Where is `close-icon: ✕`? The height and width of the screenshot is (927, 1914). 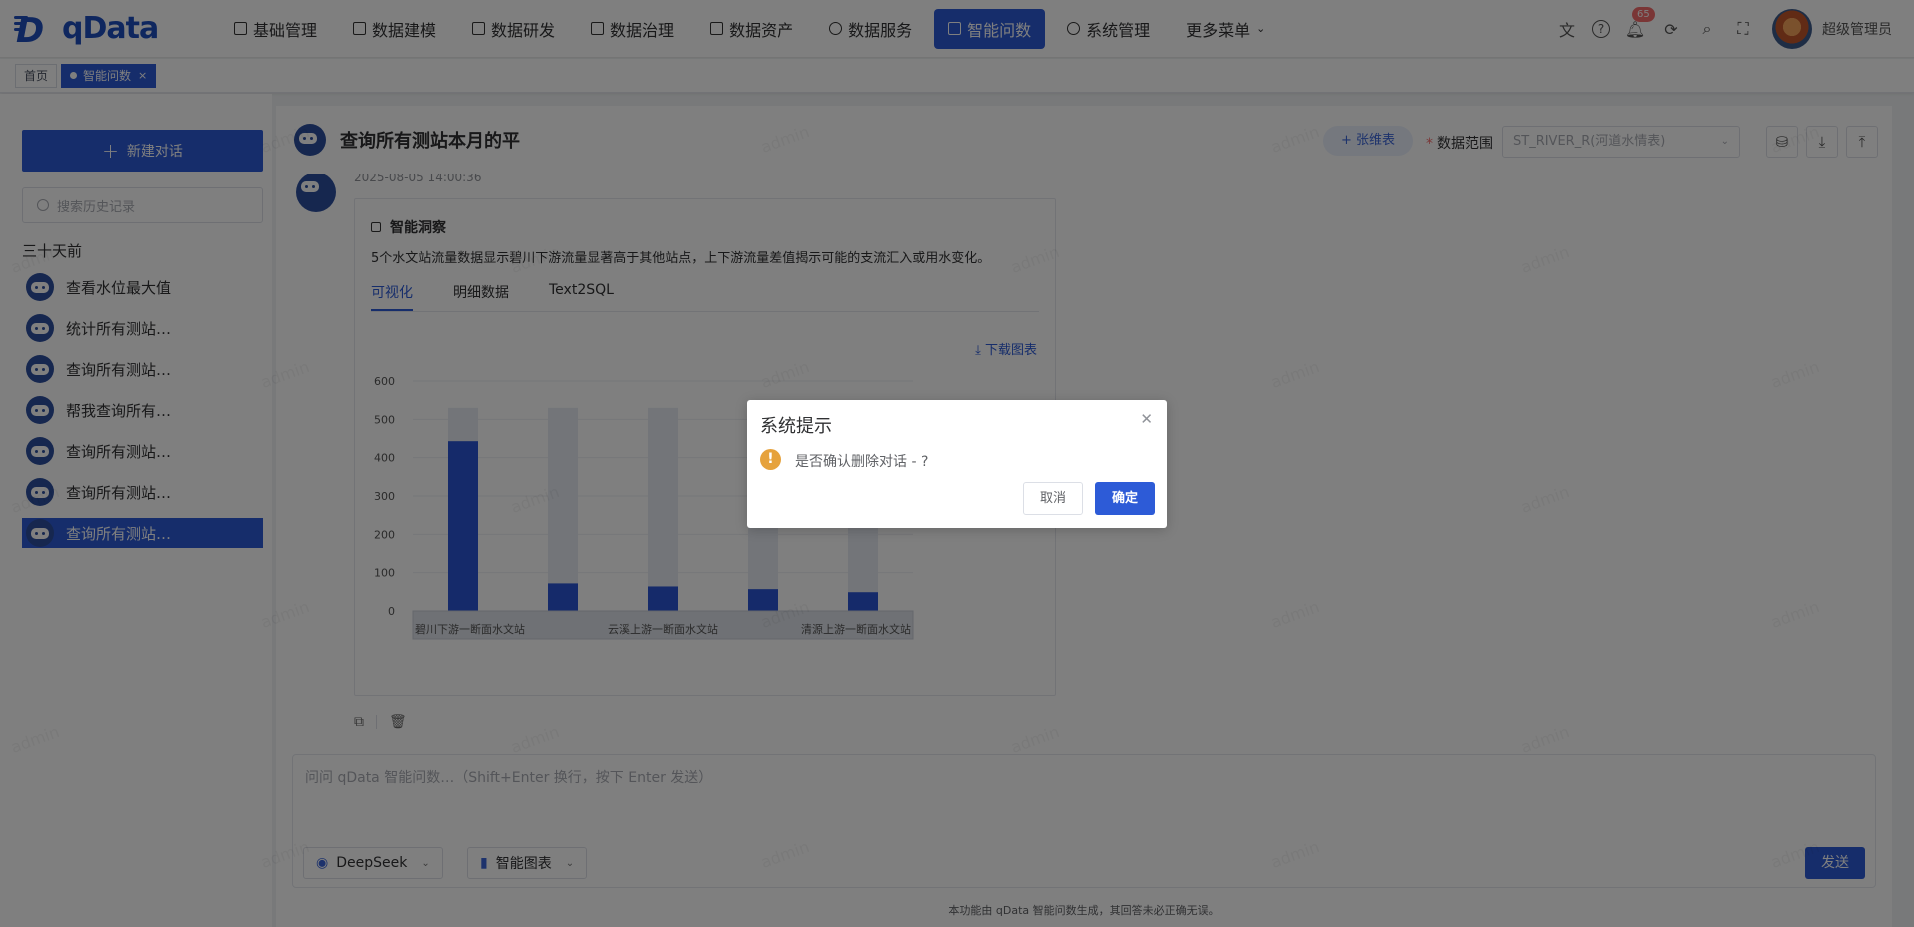 close-icon: ✕ is located at coordinates (1146, 419).